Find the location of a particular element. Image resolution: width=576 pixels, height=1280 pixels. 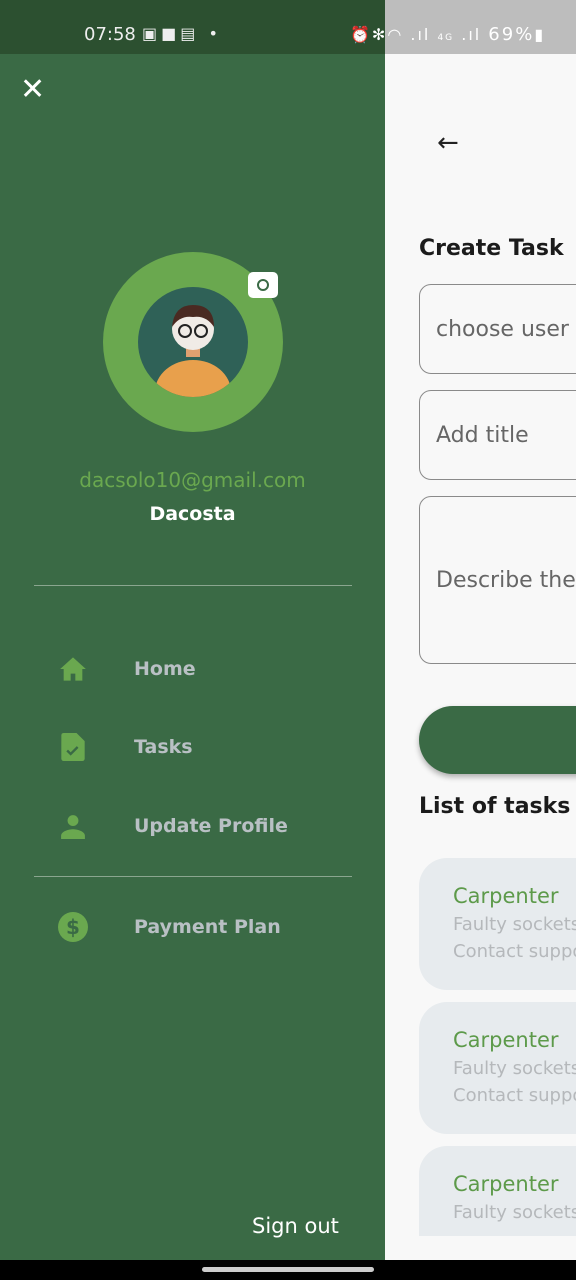

drawer-item-home: Home is located at coordinates (126, 669).